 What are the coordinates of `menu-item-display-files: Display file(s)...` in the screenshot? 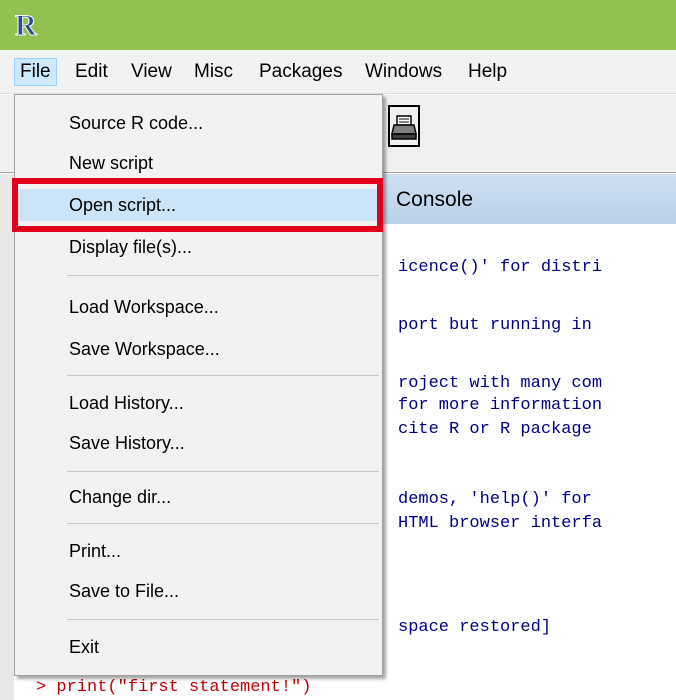 It's located at (198, 247).